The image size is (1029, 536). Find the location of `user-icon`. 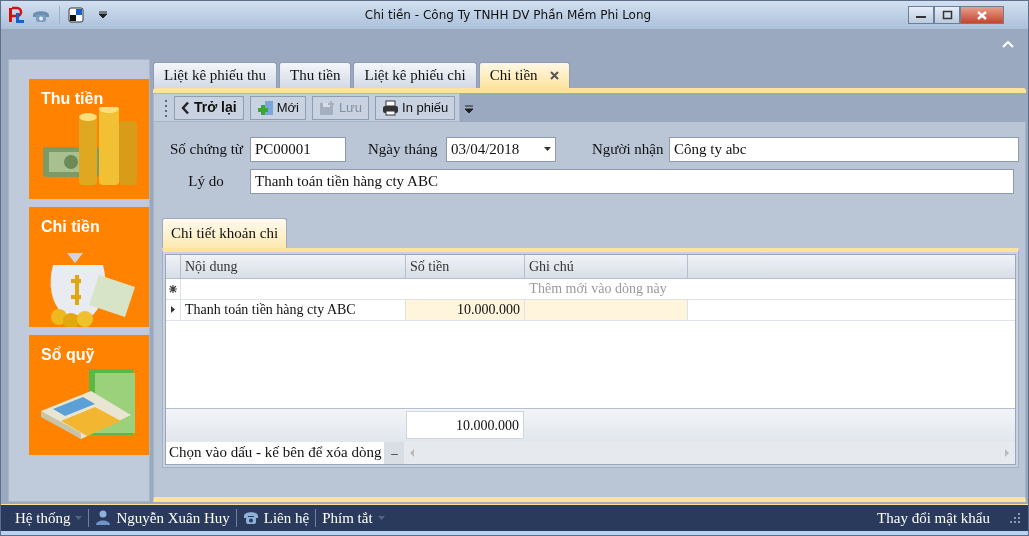

user-icon is located at coordinates (103, 518).